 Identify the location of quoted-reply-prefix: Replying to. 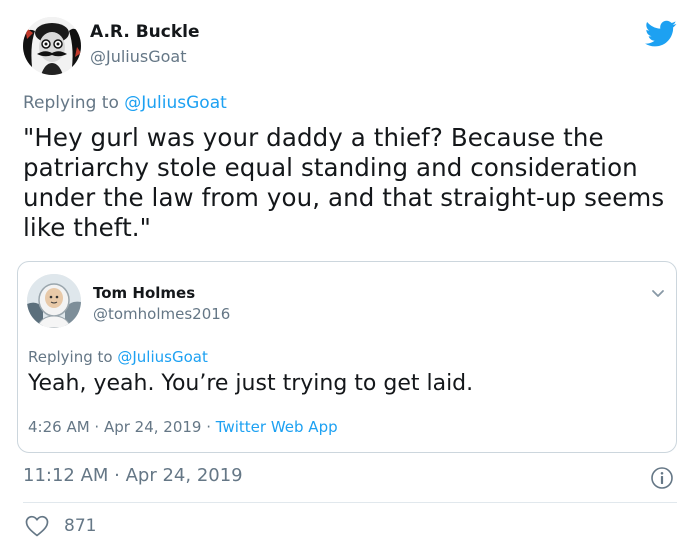
(70, 357).